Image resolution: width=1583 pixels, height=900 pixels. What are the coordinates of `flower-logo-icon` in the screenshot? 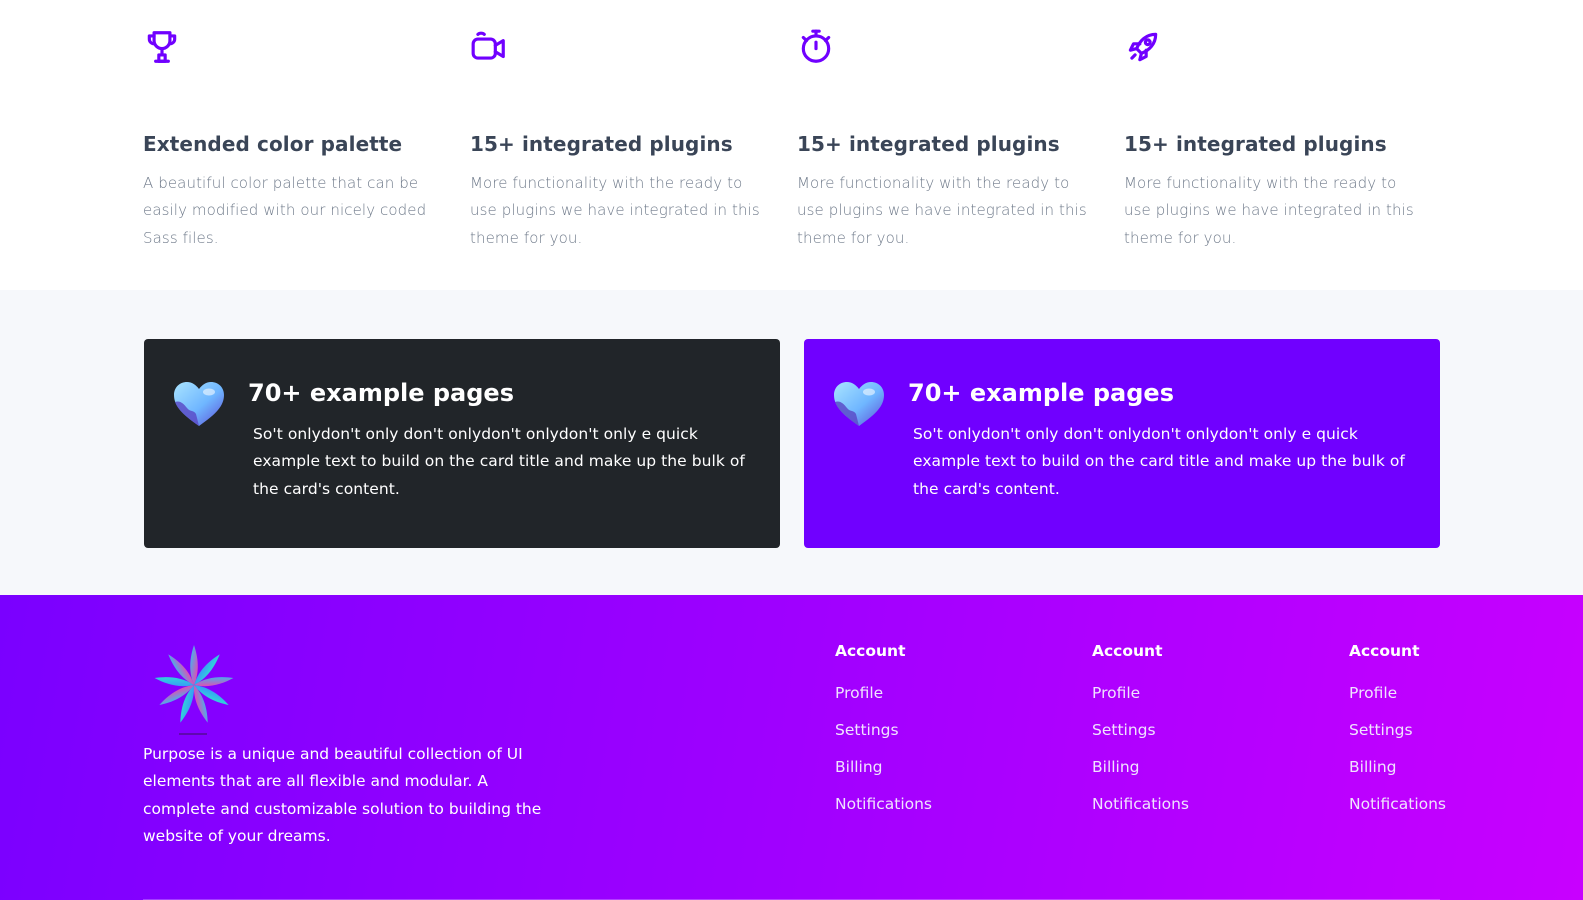 It's located at (194, 690).